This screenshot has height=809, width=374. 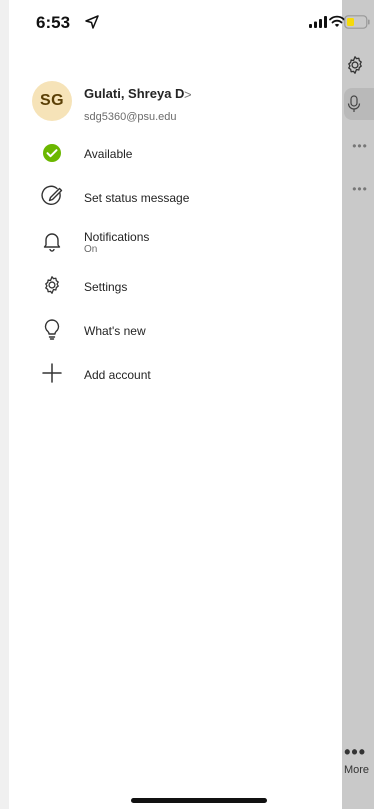 I want to click on location-arrow-icon, so click(x=92, y=22).